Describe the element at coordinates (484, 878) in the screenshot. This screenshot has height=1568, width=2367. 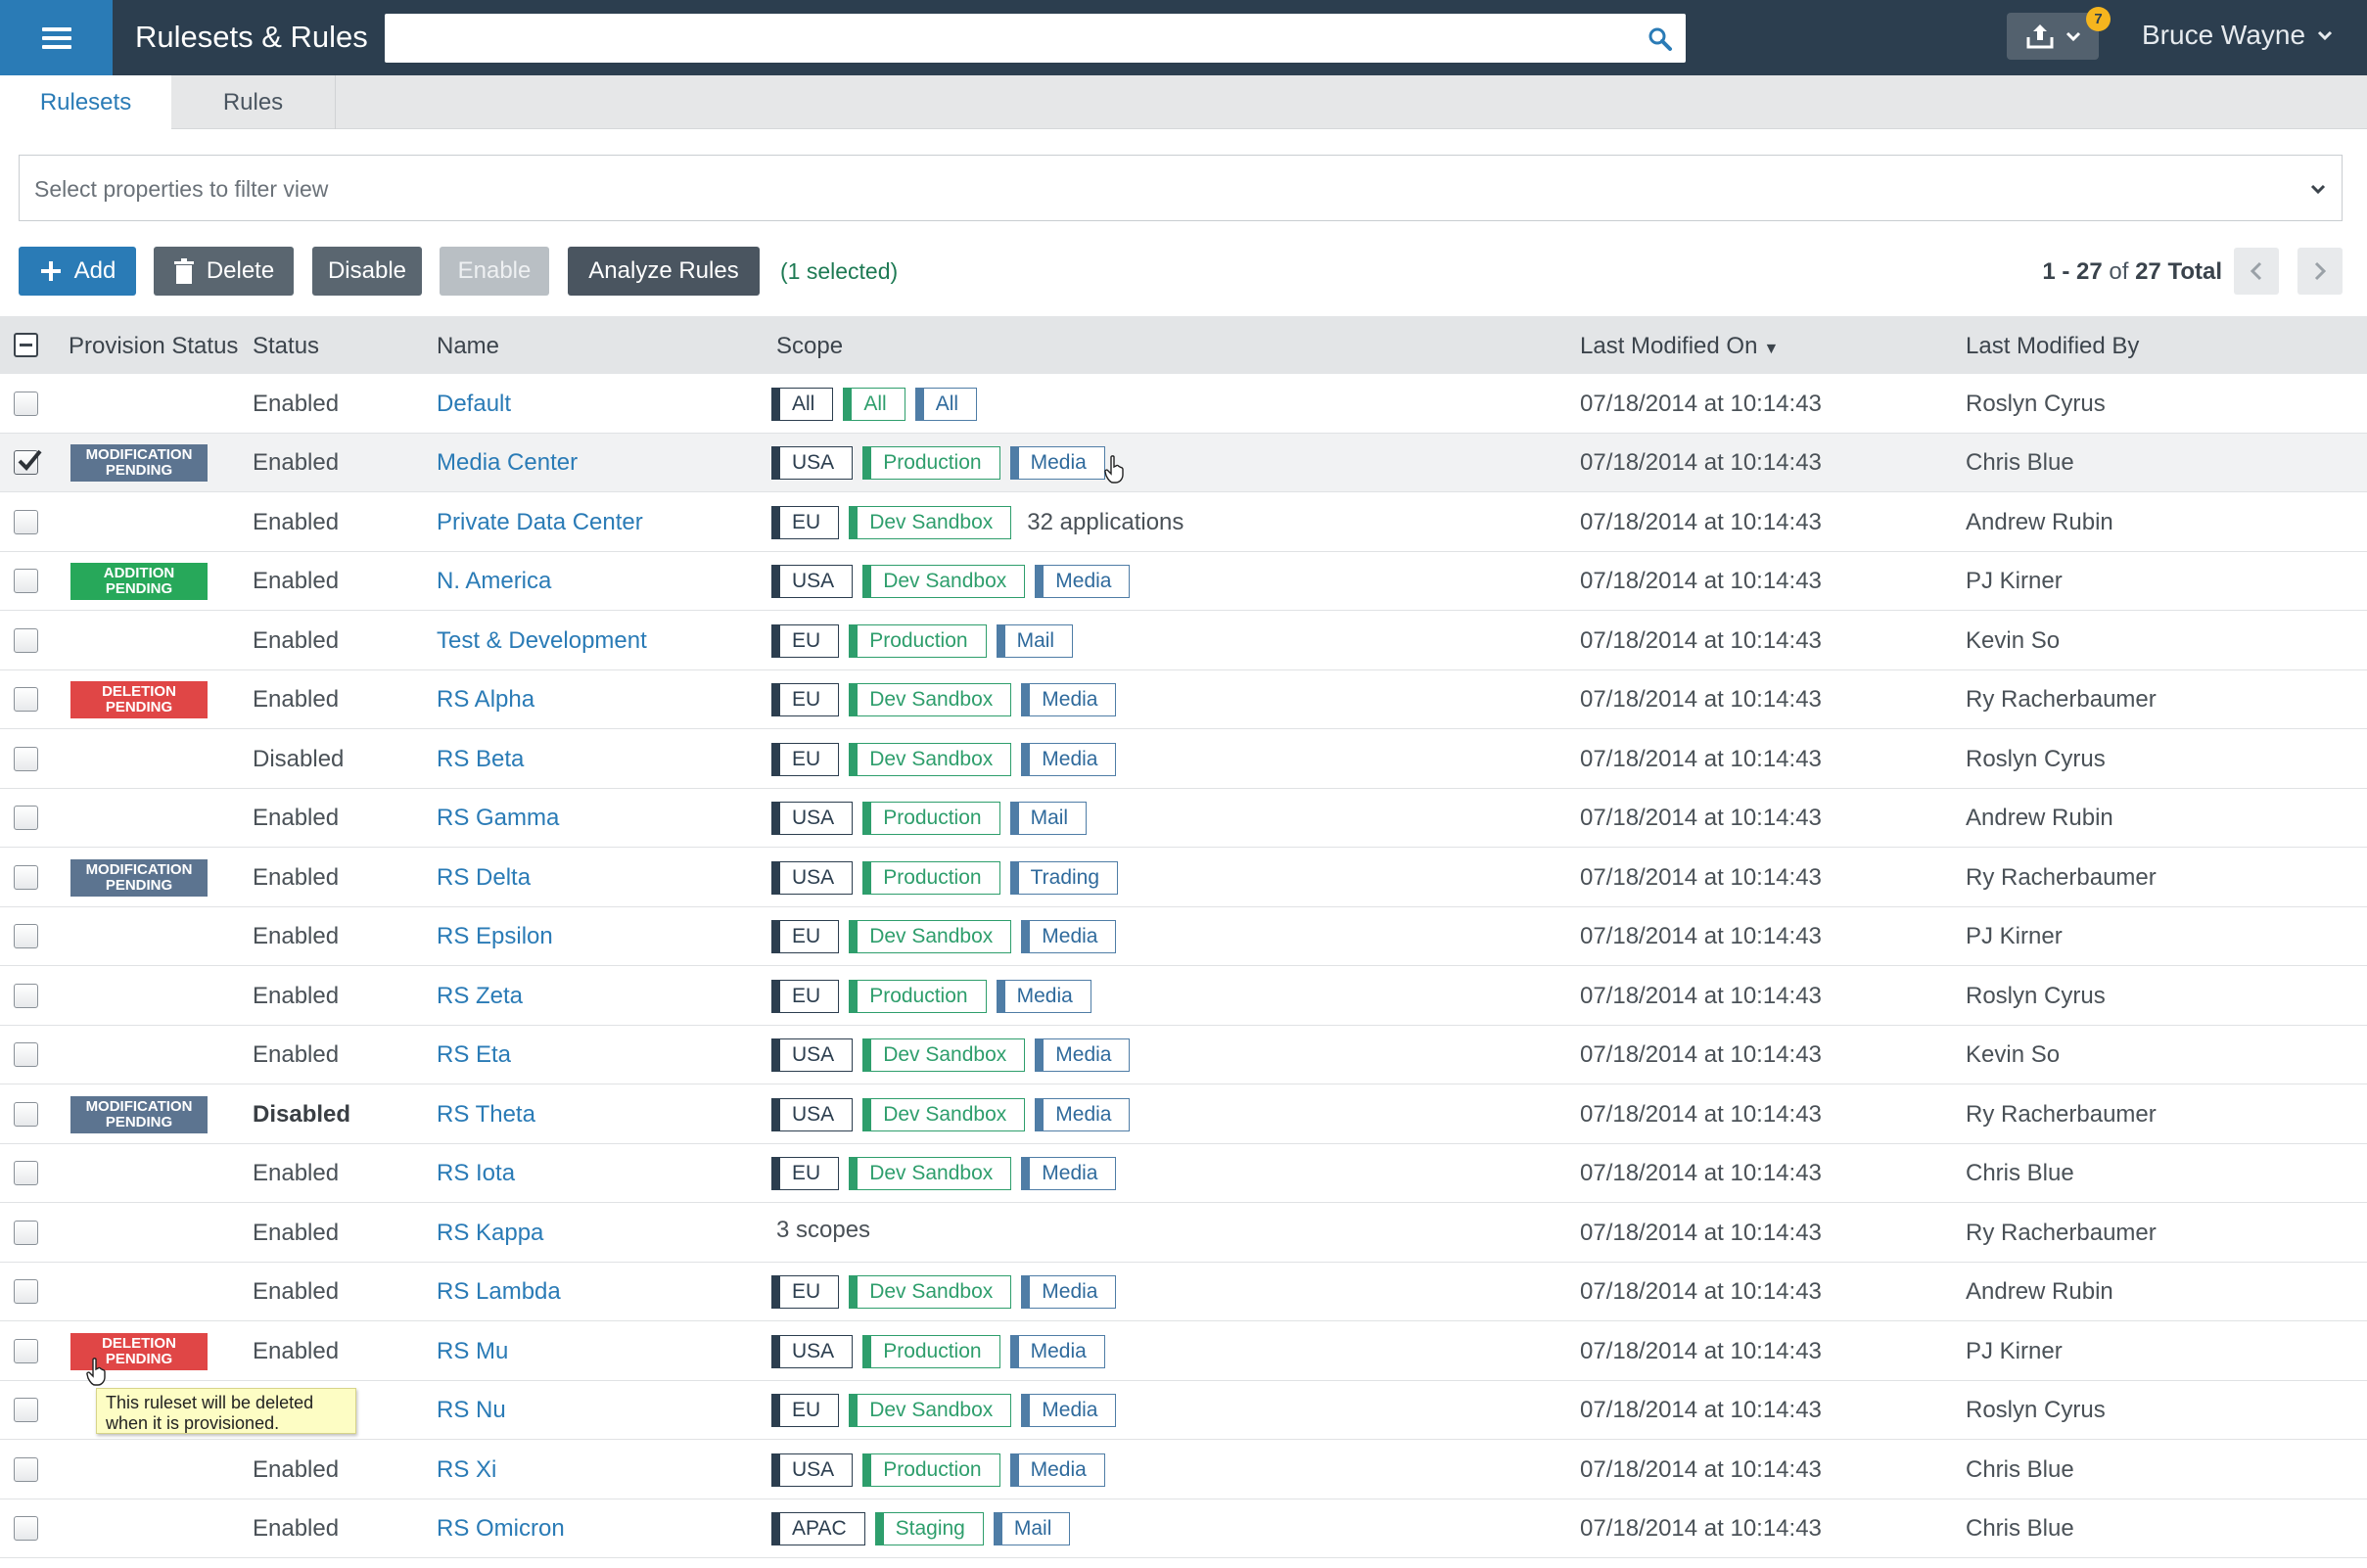
I see `ruleset-name-link: RS Delta` at that location.